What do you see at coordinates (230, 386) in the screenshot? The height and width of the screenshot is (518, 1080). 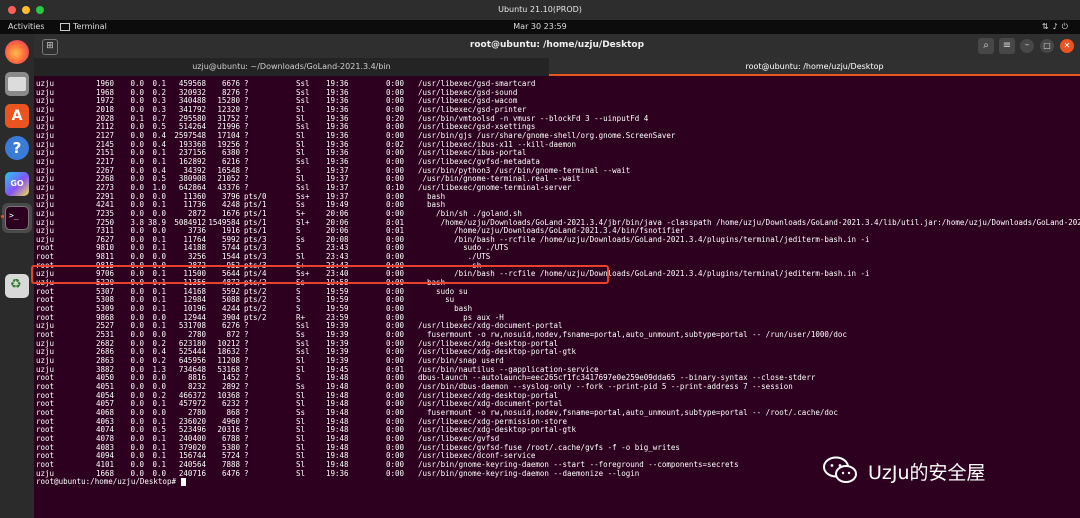 I see `process-rss: 2892` at bounding box center [230, 386].